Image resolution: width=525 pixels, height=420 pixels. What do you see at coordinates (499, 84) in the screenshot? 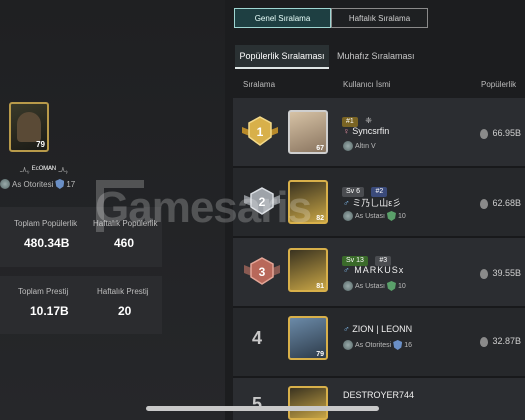
I see `column-popularity: Popülerlik` at bounding box center [499, 84].